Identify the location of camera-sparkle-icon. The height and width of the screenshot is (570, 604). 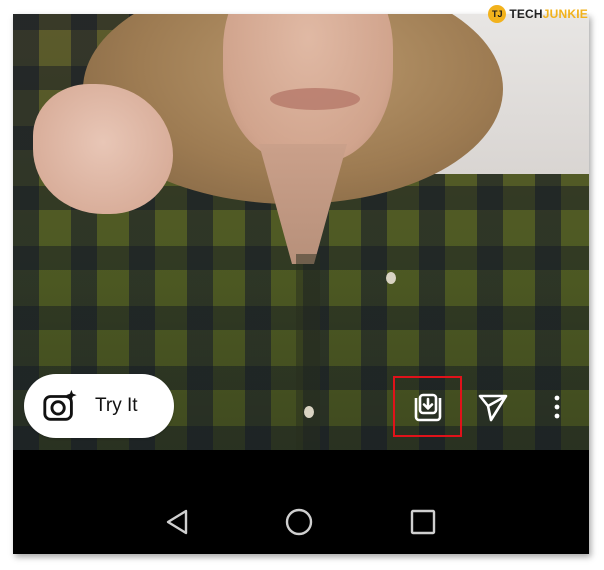
(60, 405).